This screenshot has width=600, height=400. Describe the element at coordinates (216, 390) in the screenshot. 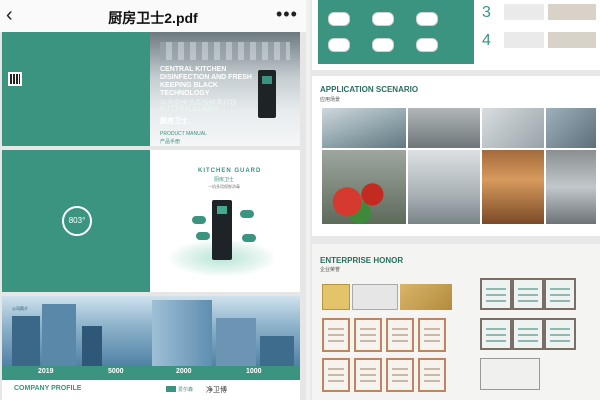

I see `logo-text: 净卫博` at that location.